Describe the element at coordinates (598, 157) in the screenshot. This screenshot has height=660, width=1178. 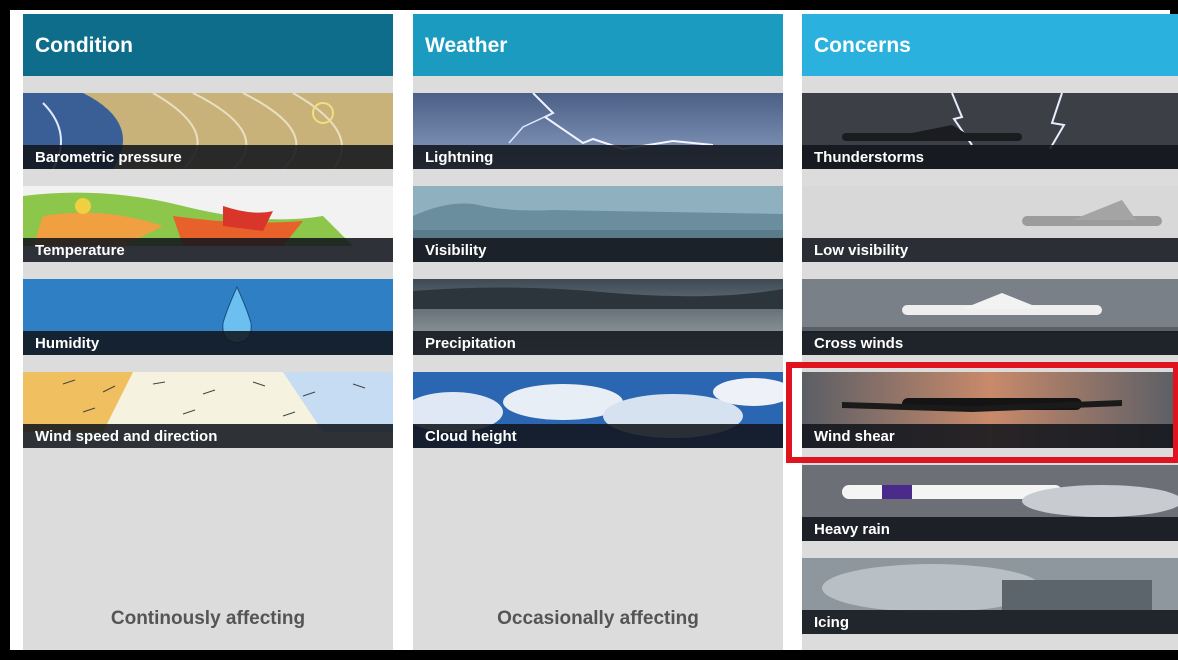
I see `tile-label: Lightning` at that location.